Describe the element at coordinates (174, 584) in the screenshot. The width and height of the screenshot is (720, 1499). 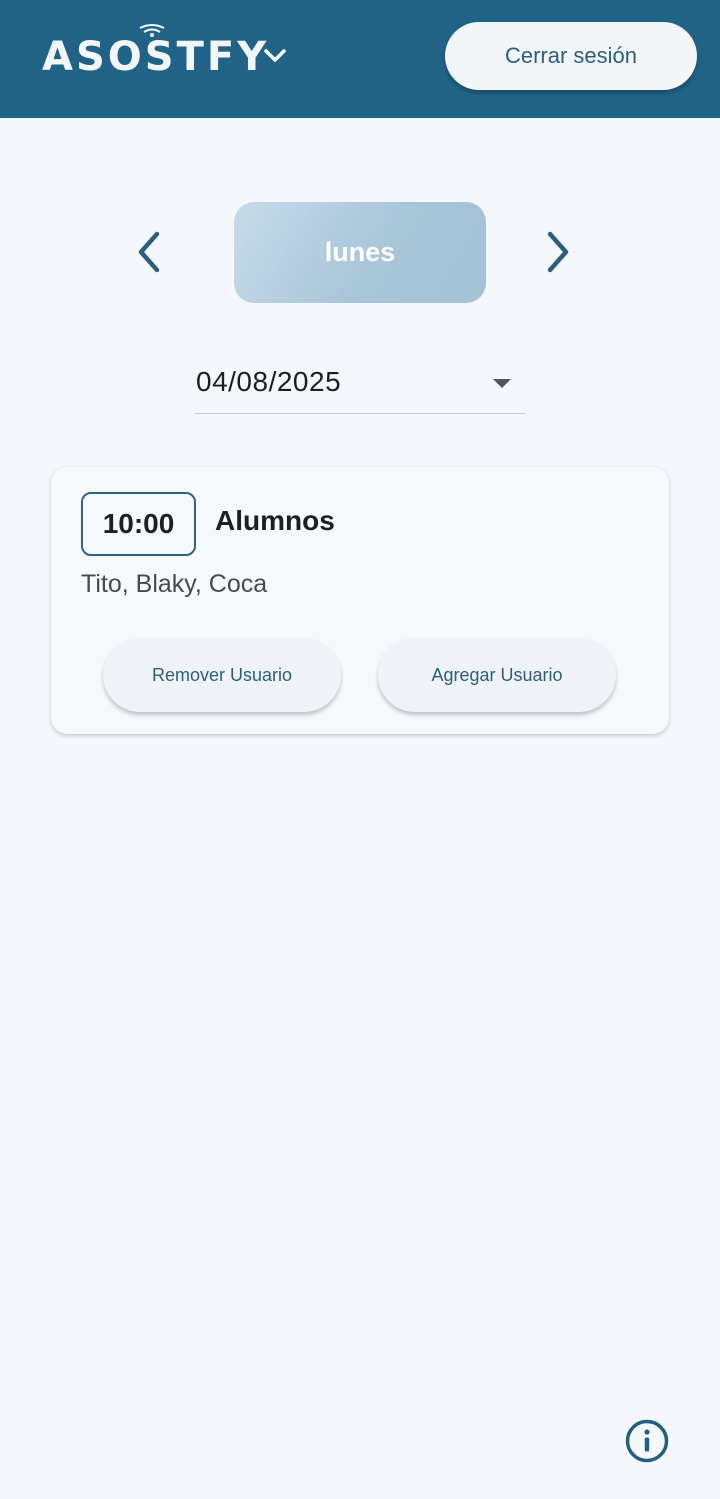
I see `session-members: Tito, Blaky, Coca` at that location.